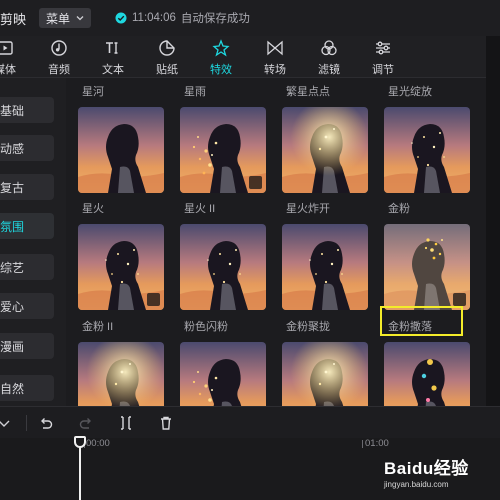 The height and width of the screenshot is (500, 500). I want to click on menu-button: 菜单, so click(65, 18).